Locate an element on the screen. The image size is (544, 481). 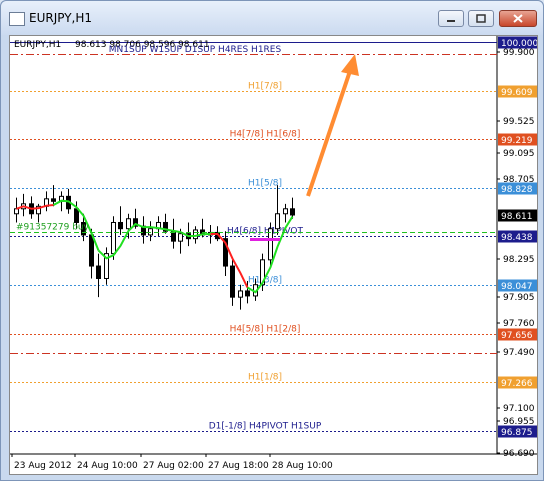
close-icon is located at coordinates (518, 18).